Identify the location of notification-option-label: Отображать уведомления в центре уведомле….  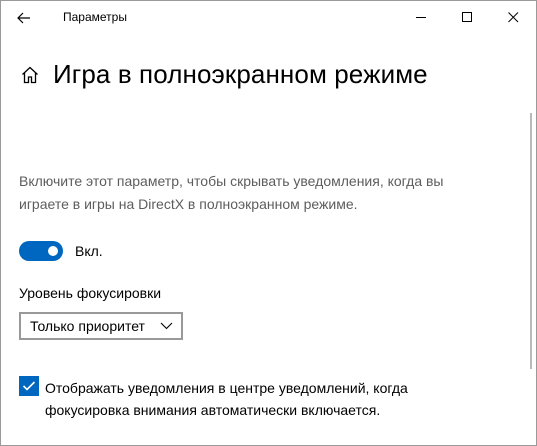
(226, 399).